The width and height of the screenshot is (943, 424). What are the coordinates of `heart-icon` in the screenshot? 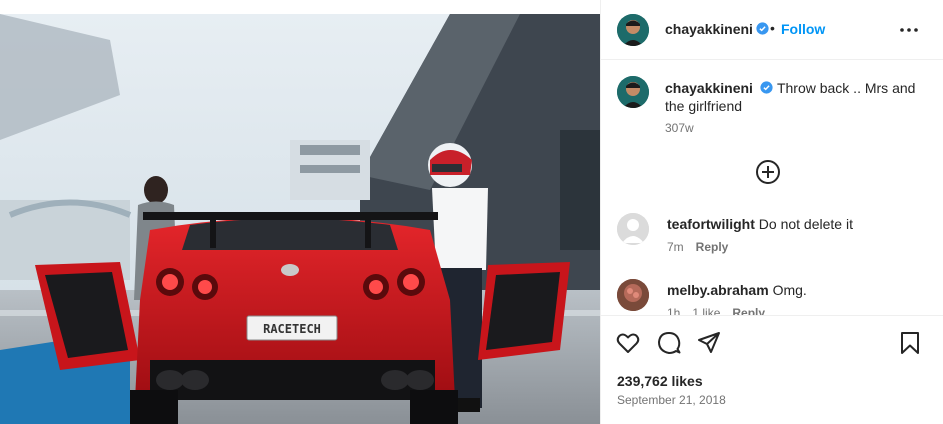 It's located at (628, 343).